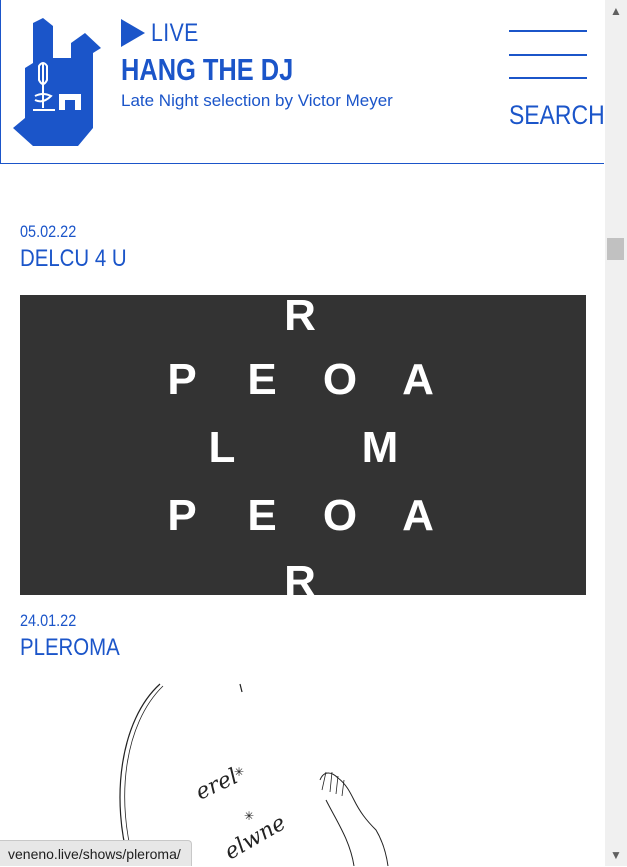 This screenshot has width=627, height=867. I want to click on show-date: 24.01.22, so click(48, 620).